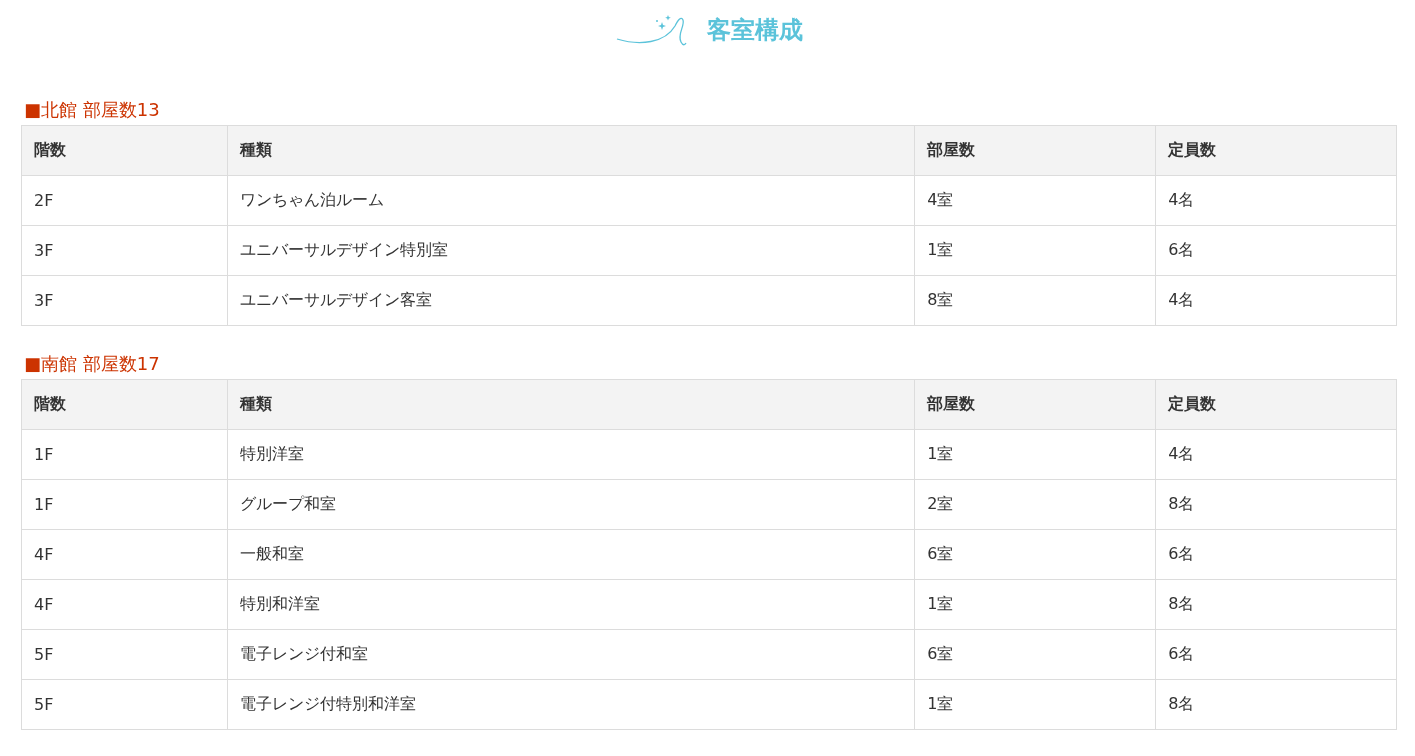  What do you see at coordinates (571, 250) in the screenshot?
I see `table-cell: ユニバーサルデザイン特別室` at bounding box center [571, 250].